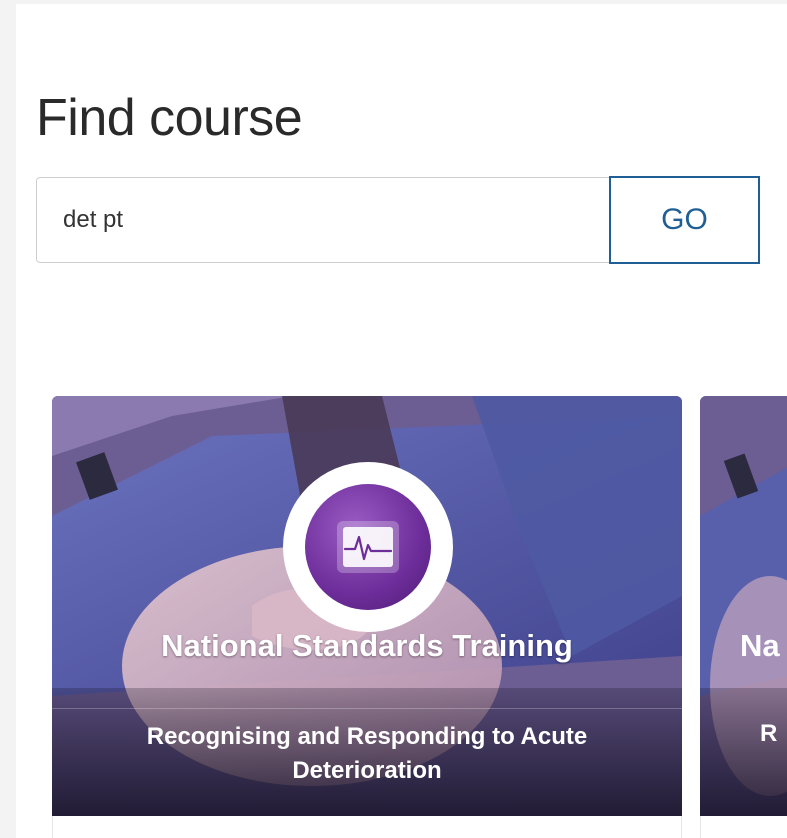 Image resolution: width=787 pixels, height=838 pixels. I want to click on course-badge, so click(368, 547).